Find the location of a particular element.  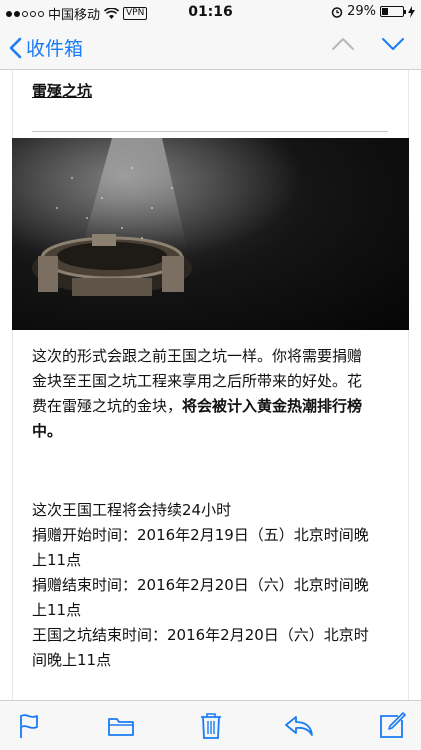

flag-button is located at coordinates (29, 726).